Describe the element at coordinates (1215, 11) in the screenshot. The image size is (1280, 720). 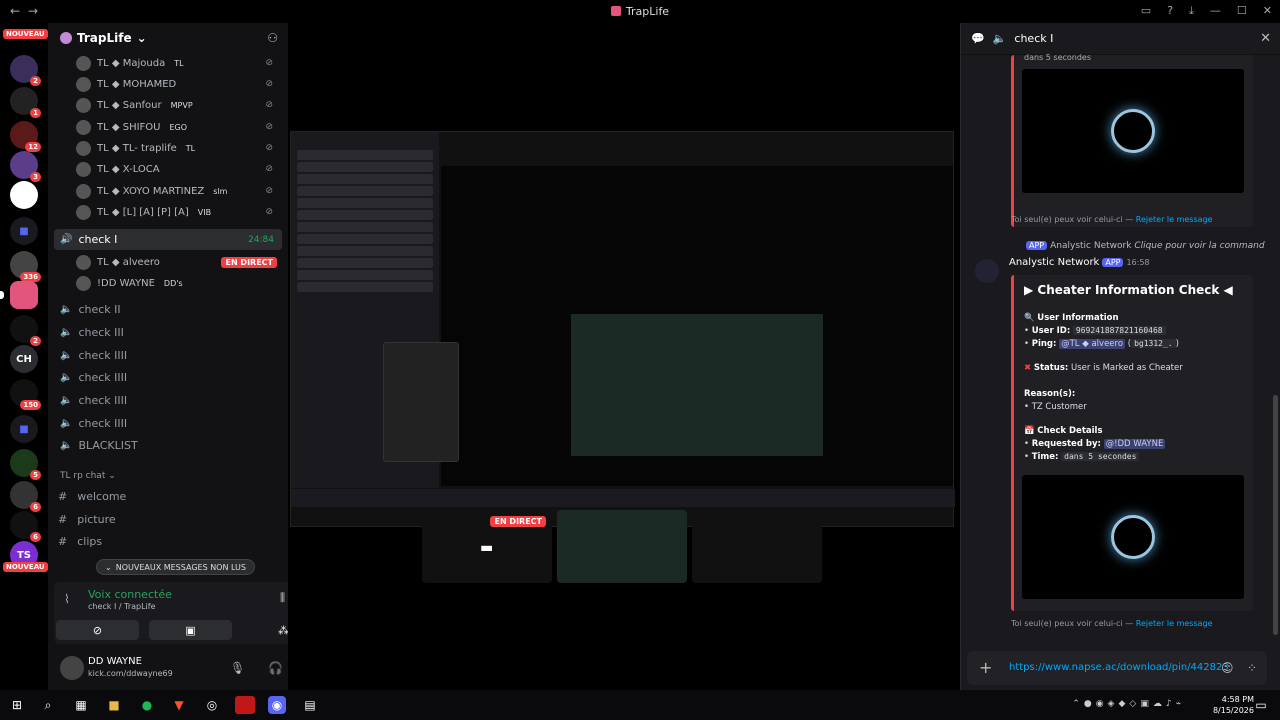
I see `minimize-button: —` at that location.